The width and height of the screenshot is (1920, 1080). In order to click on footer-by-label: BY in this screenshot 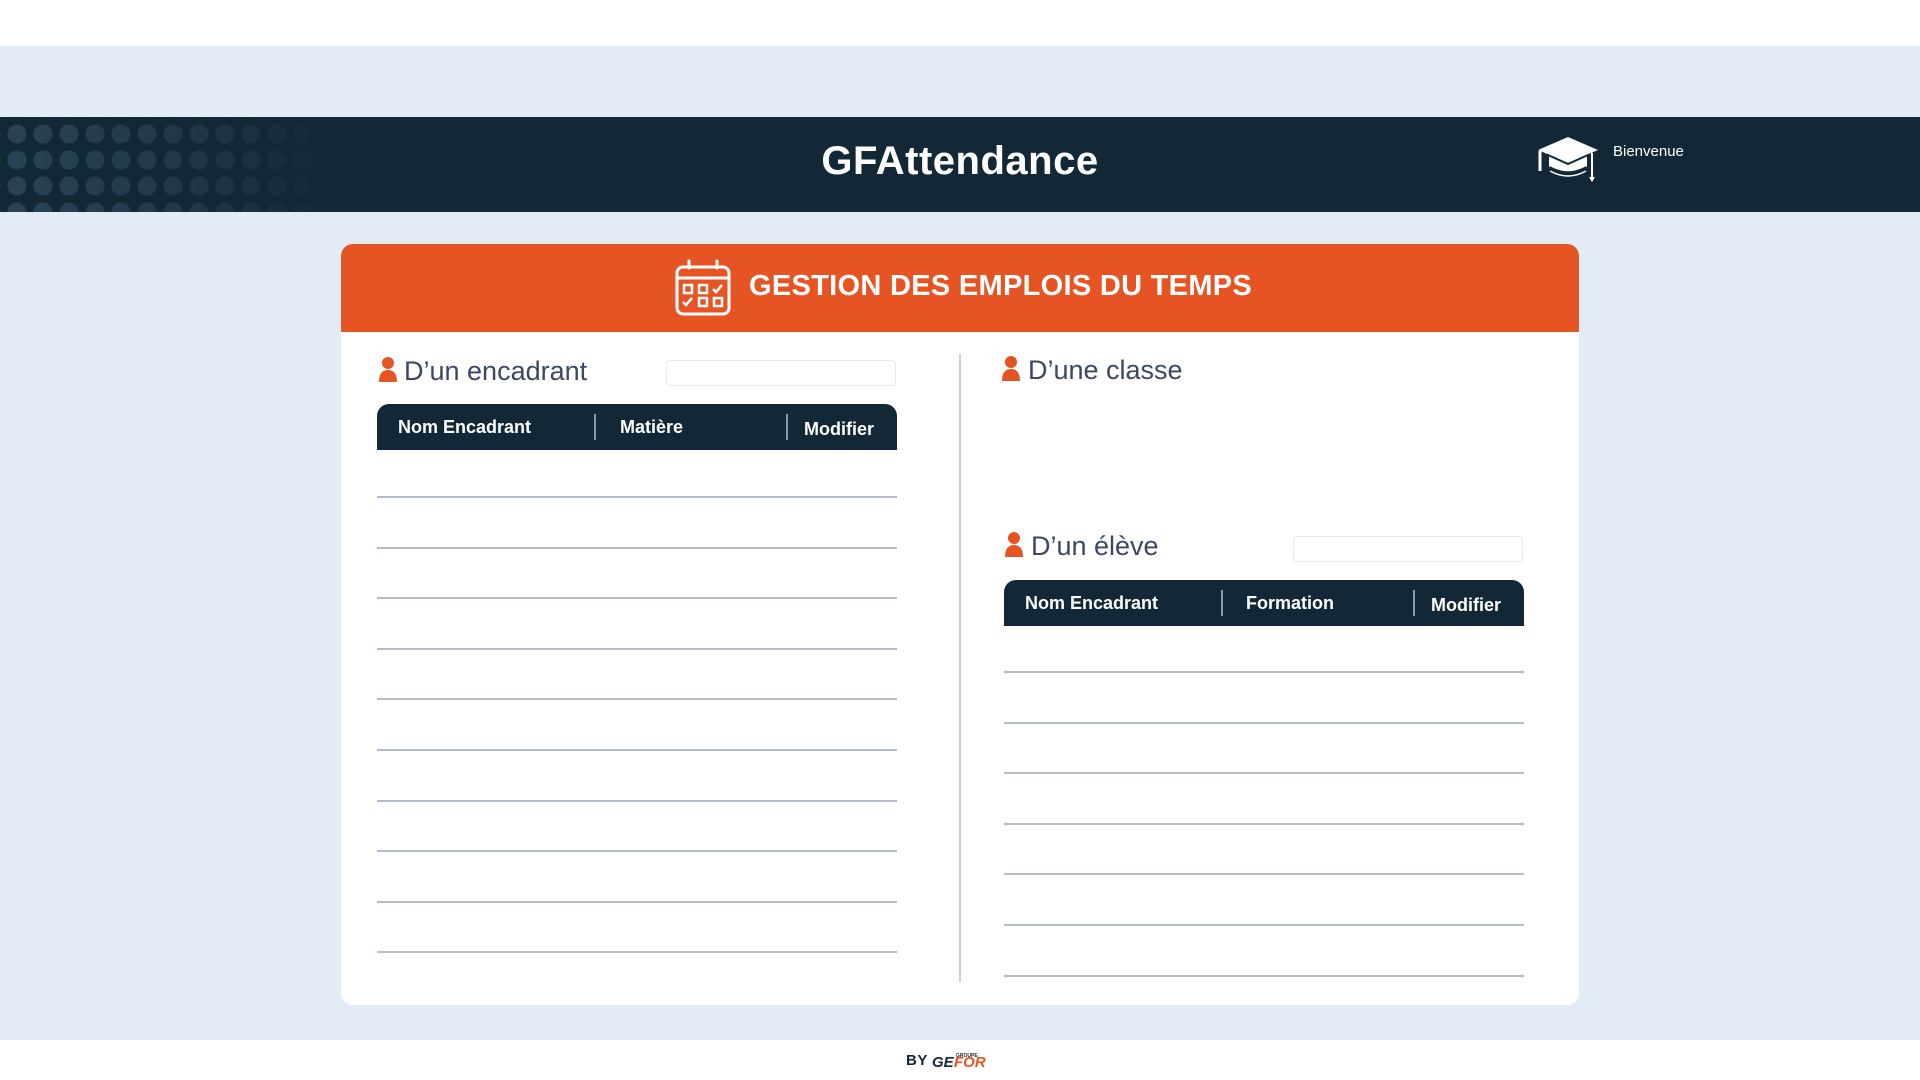, I will do `click(917, 1060)`.